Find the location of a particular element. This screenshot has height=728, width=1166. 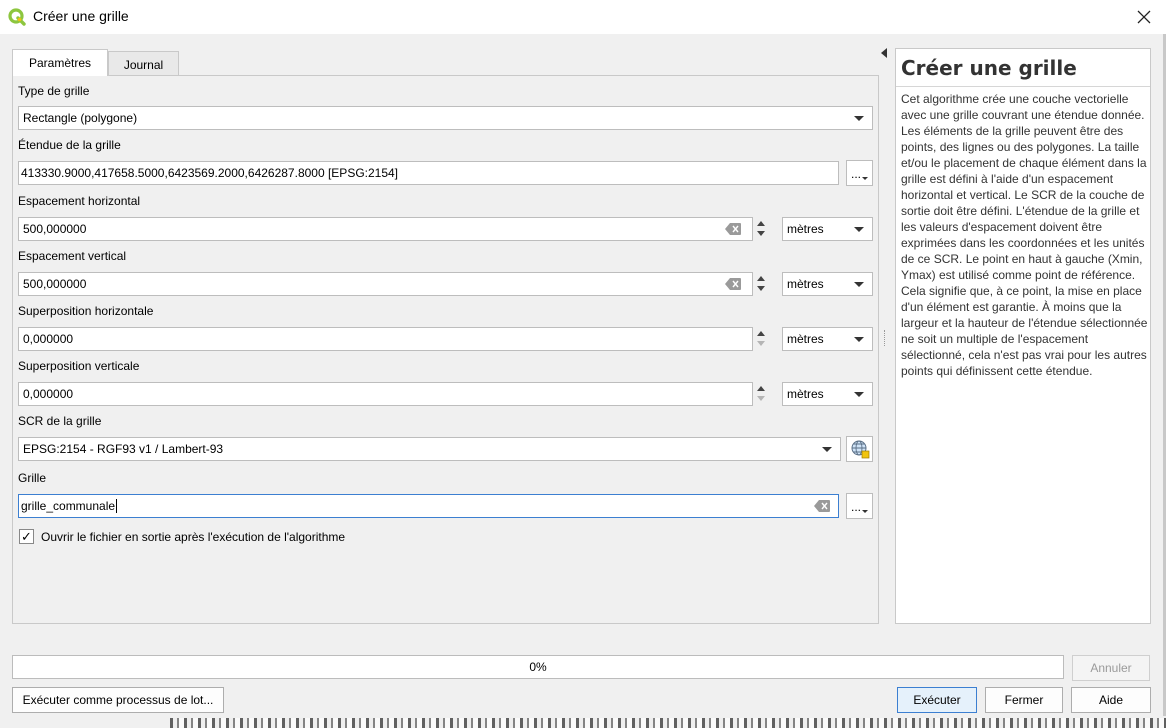

v-overlay-unit: mètres is located at coordinates (805, 394).